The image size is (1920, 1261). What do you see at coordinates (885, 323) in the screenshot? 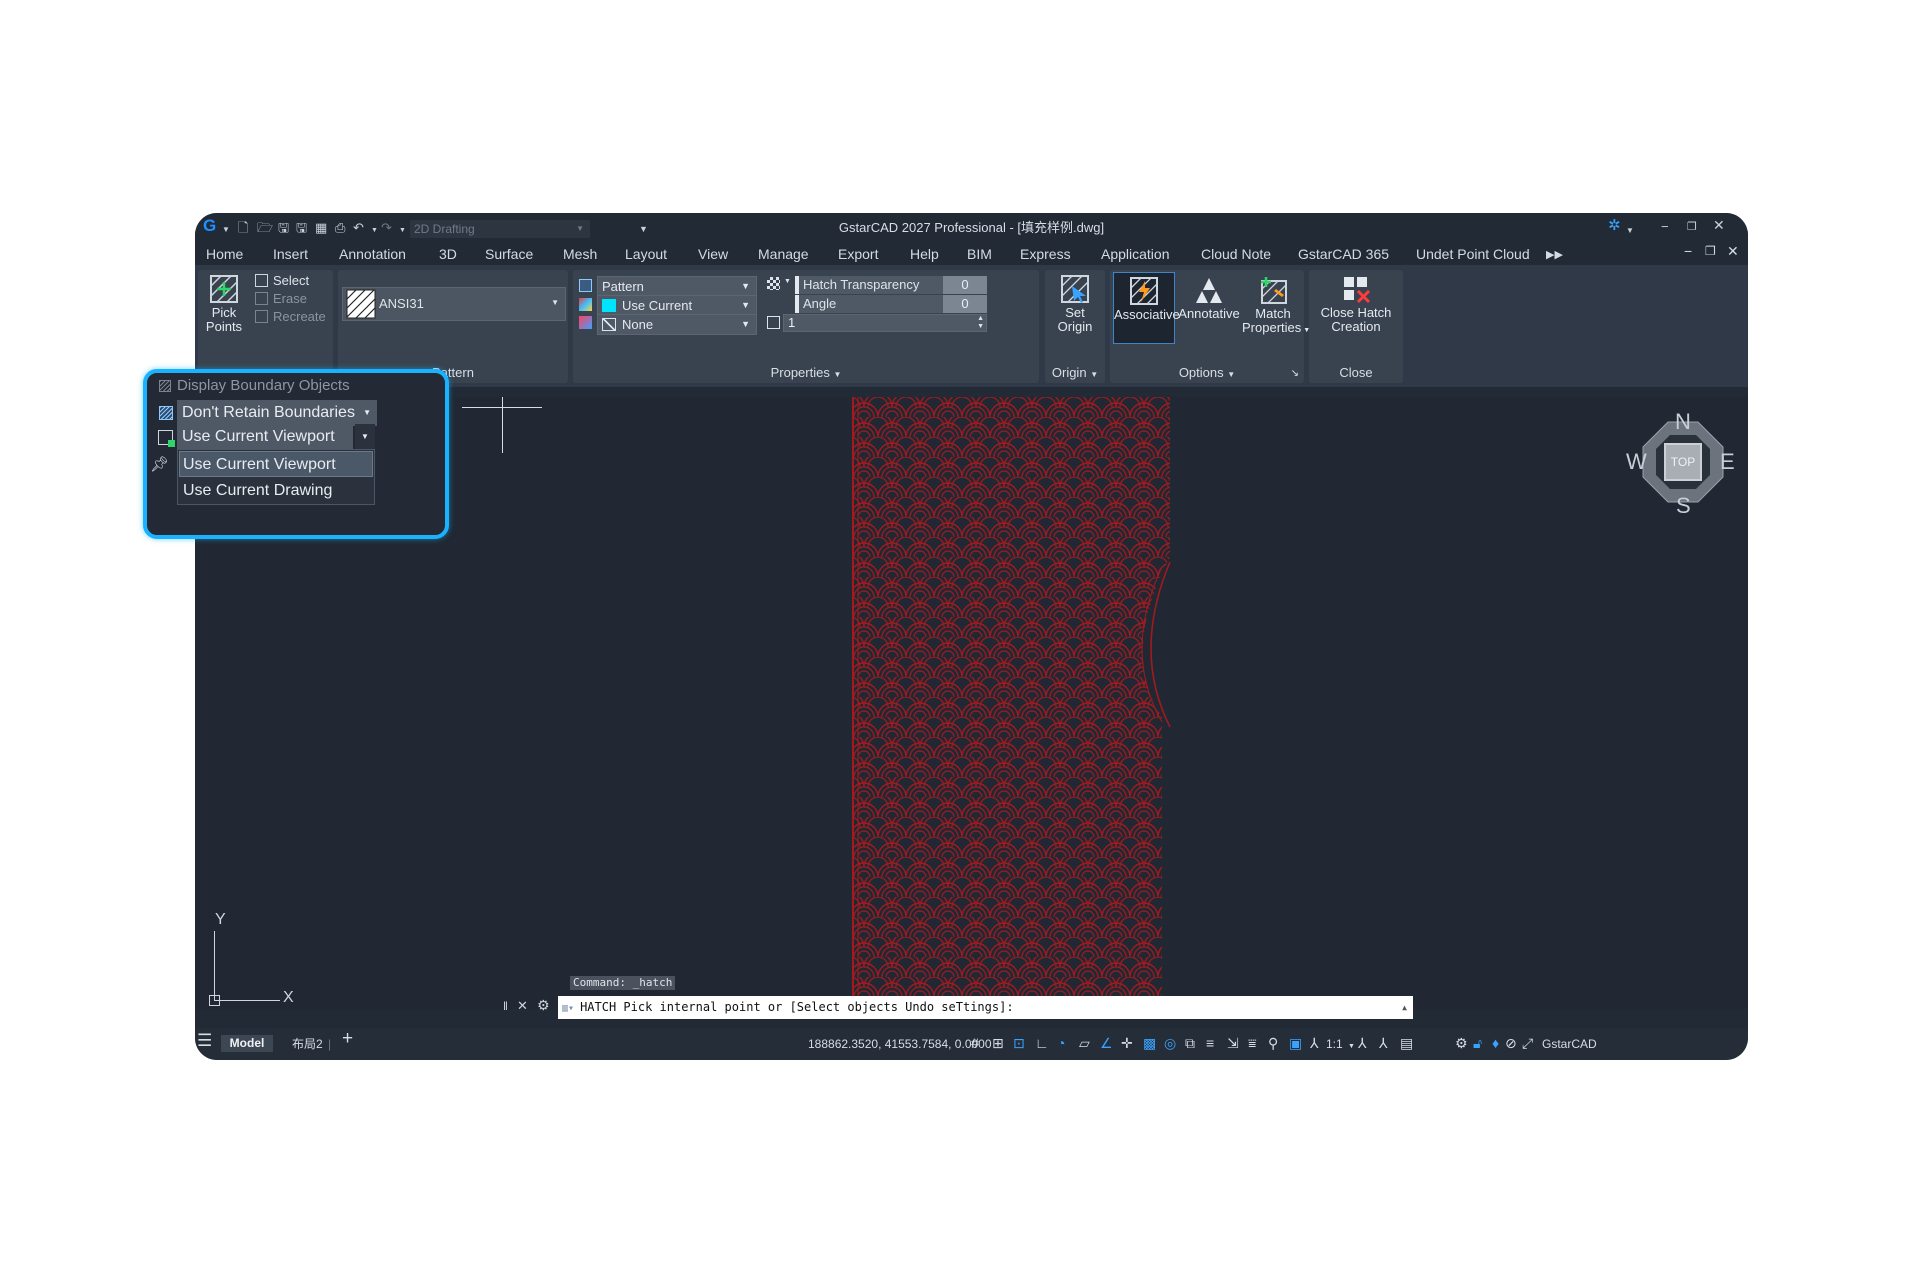
I see `scale-input: 1 ▲ ▼` at bounding box center [885, 323].